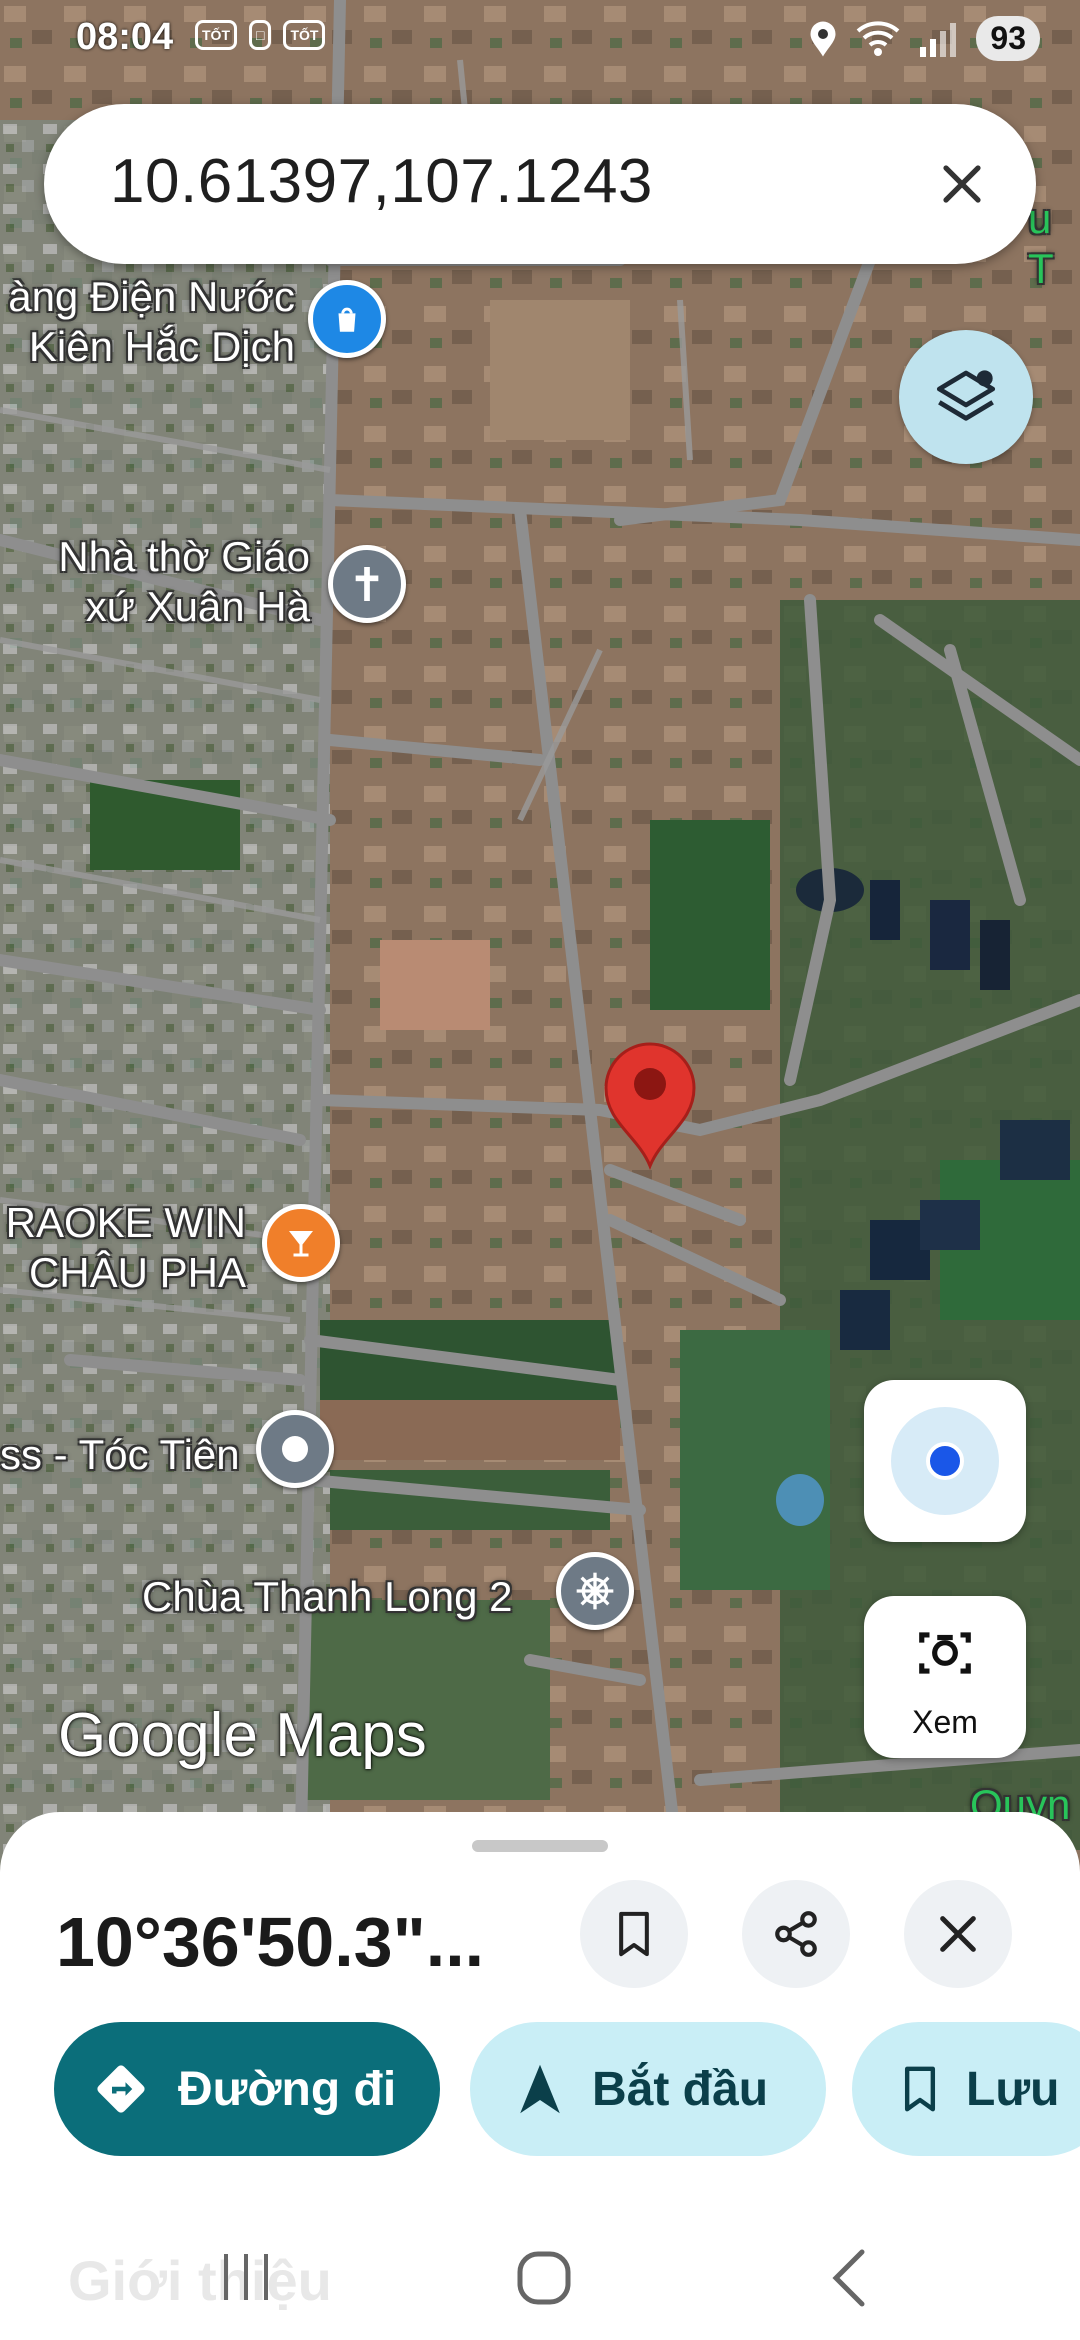  I want to click on notification-icons: TỐT □ TỐT, so click(260, 35).